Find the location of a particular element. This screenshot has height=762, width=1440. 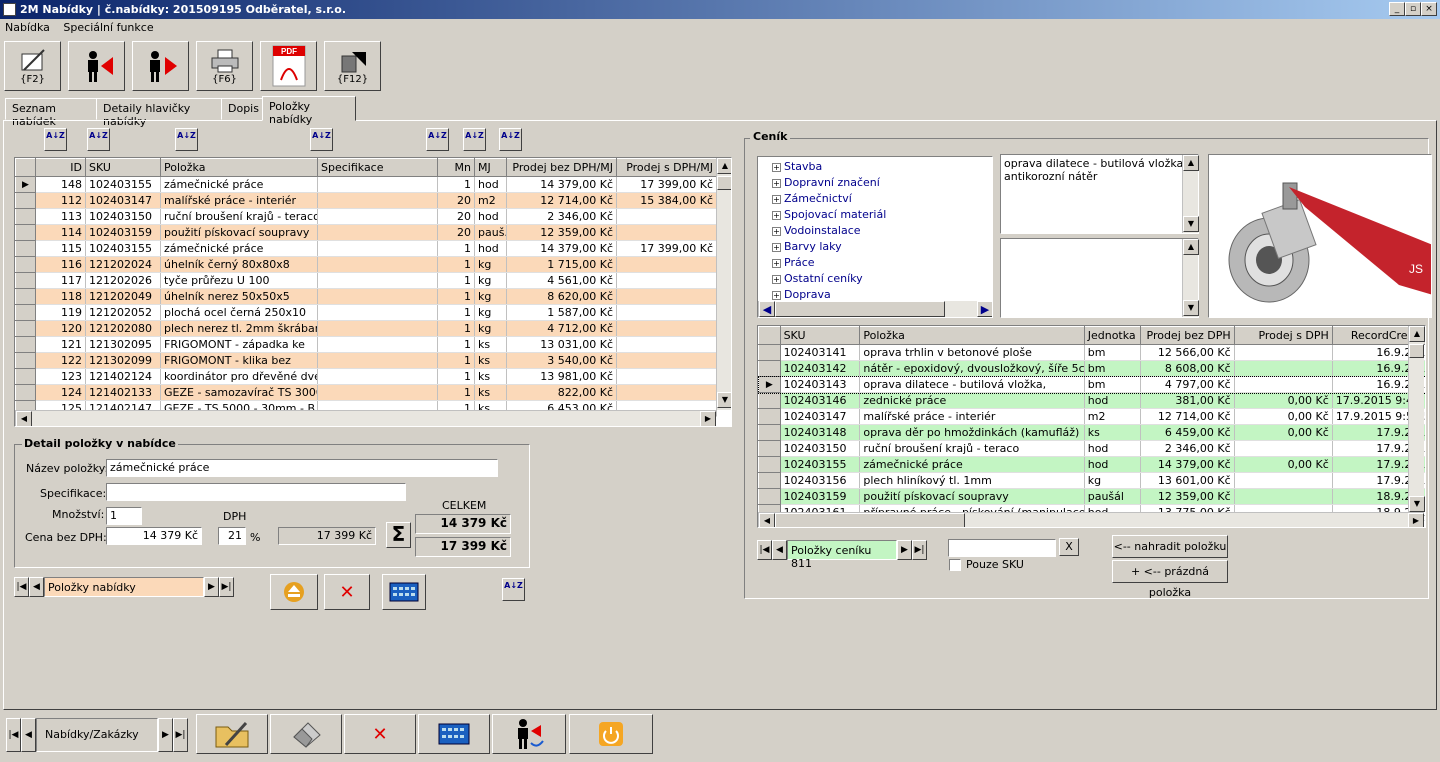

pdf-export-button: PDF is located at coordinates (288, 66).